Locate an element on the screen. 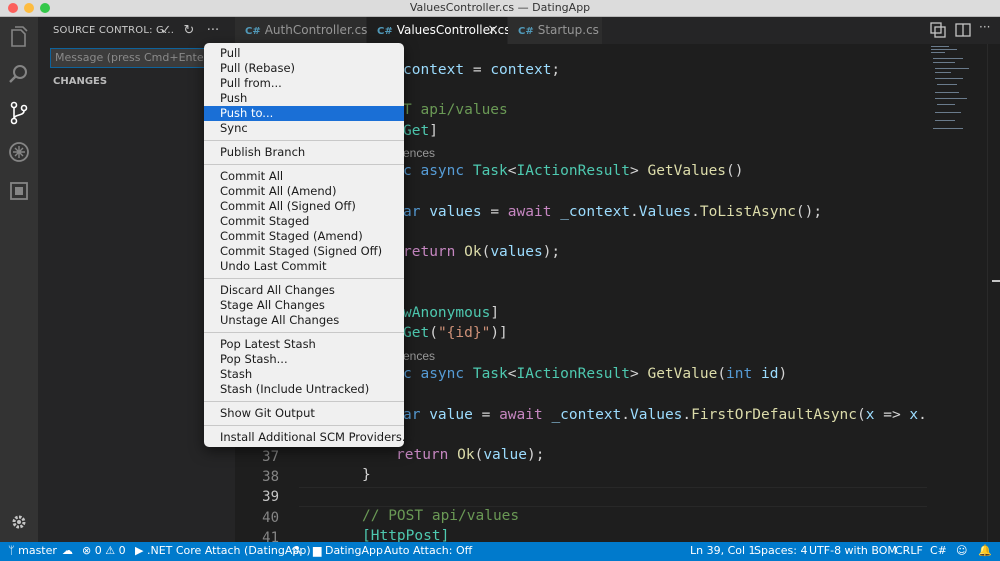  git-branch-icon: ᛘ is located at coordinates (13, 550).